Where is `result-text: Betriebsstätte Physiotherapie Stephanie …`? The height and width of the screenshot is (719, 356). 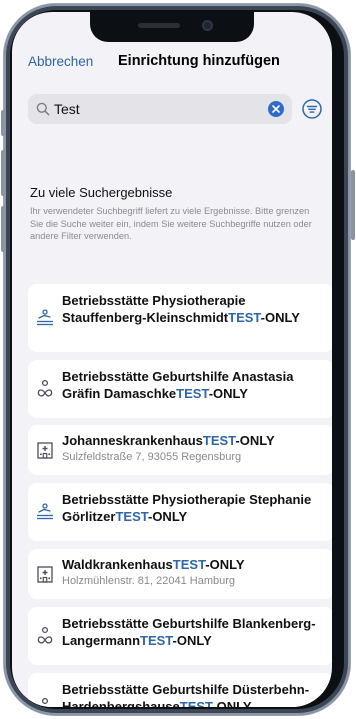
result-text: Betriebsstätte Physiotherapie Stephanie … is located at coordinates (195, 508).